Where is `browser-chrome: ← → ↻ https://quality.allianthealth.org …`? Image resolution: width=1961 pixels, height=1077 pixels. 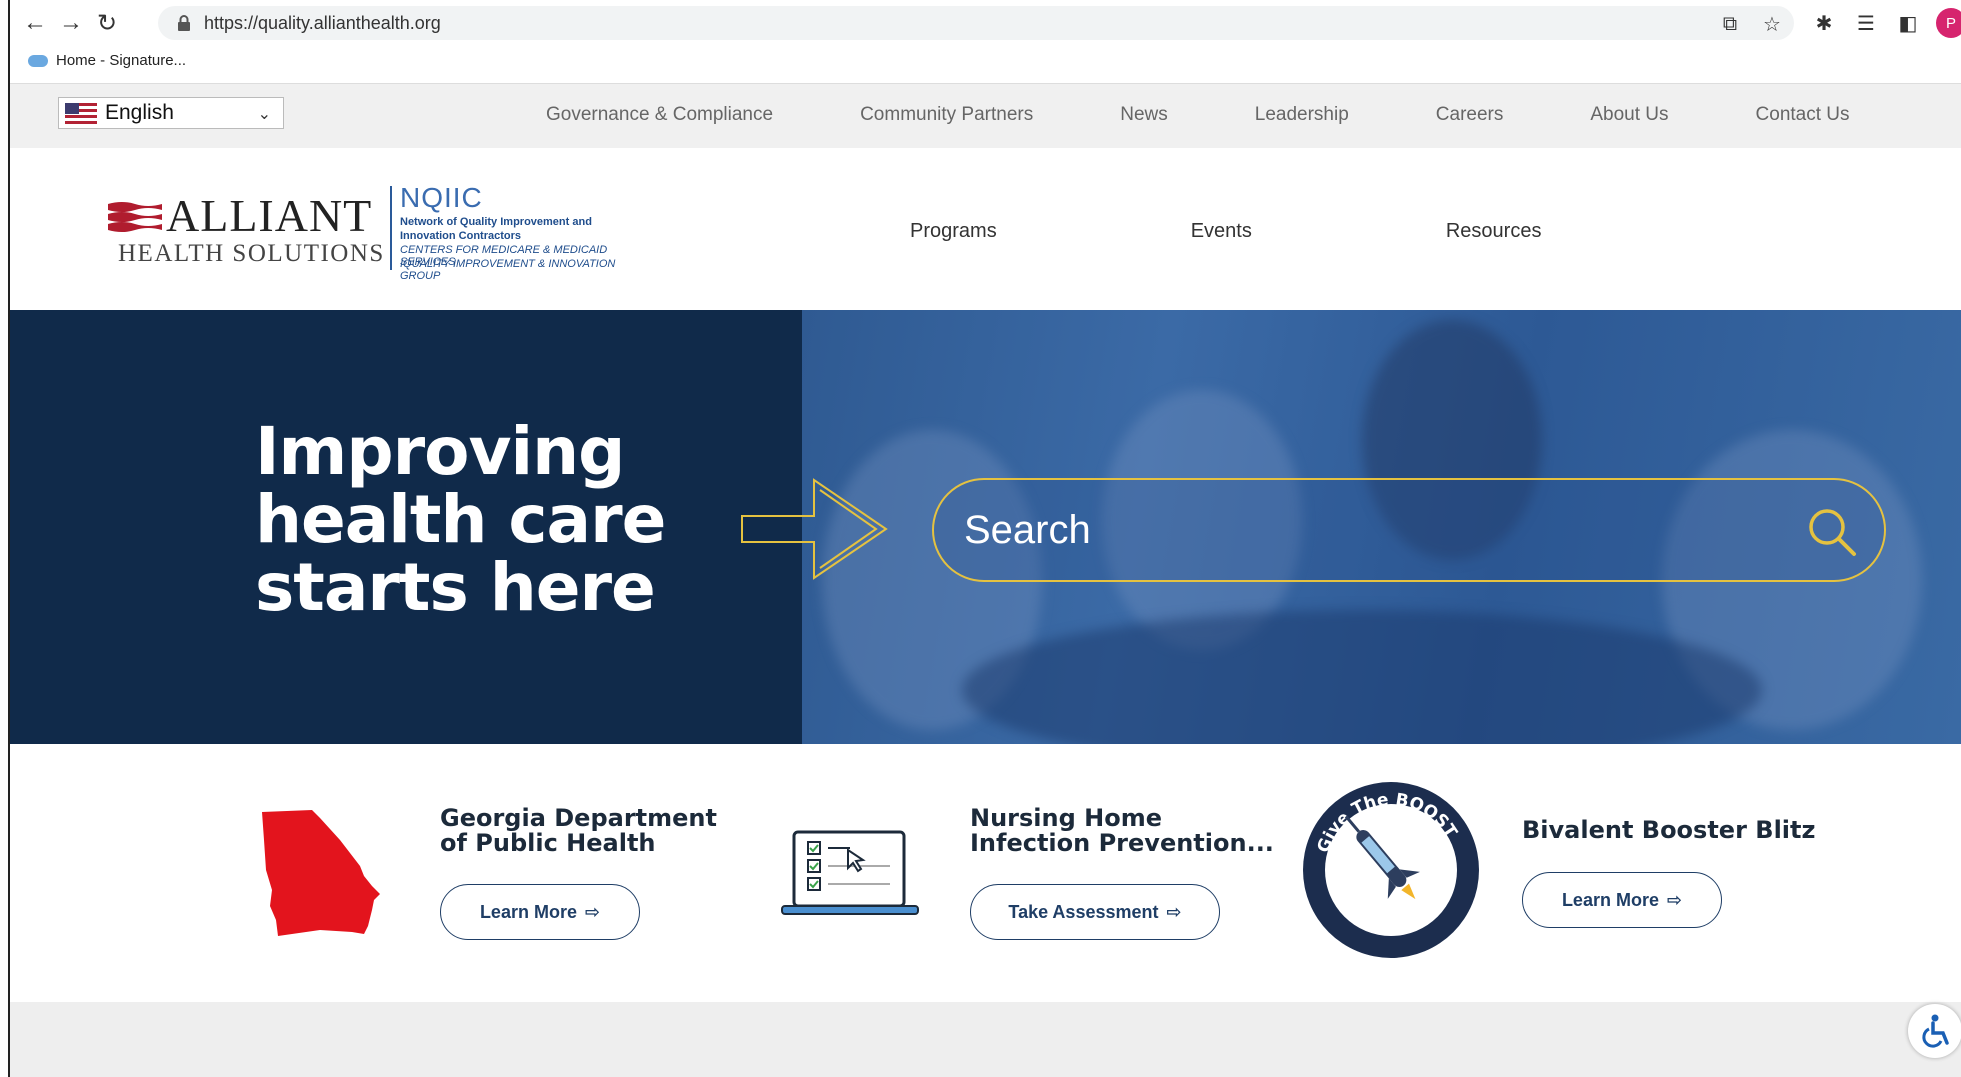
browser-chrome: ← → ↻ https://quality.allianthealth.org … is located at coordinates (985, 42).